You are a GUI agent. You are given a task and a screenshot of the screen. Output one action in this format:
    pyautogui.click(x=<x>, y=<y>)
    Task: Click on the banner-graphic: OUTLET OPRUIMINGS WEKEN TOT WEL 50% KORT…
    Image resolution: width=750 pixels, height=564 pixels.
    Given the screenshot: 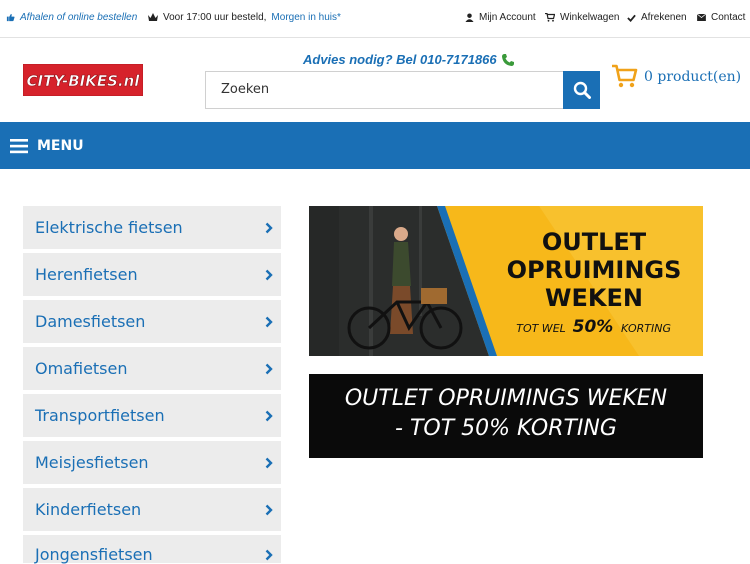 What is the action you would take?
    pyautogui.click(x=506, y=281)
    